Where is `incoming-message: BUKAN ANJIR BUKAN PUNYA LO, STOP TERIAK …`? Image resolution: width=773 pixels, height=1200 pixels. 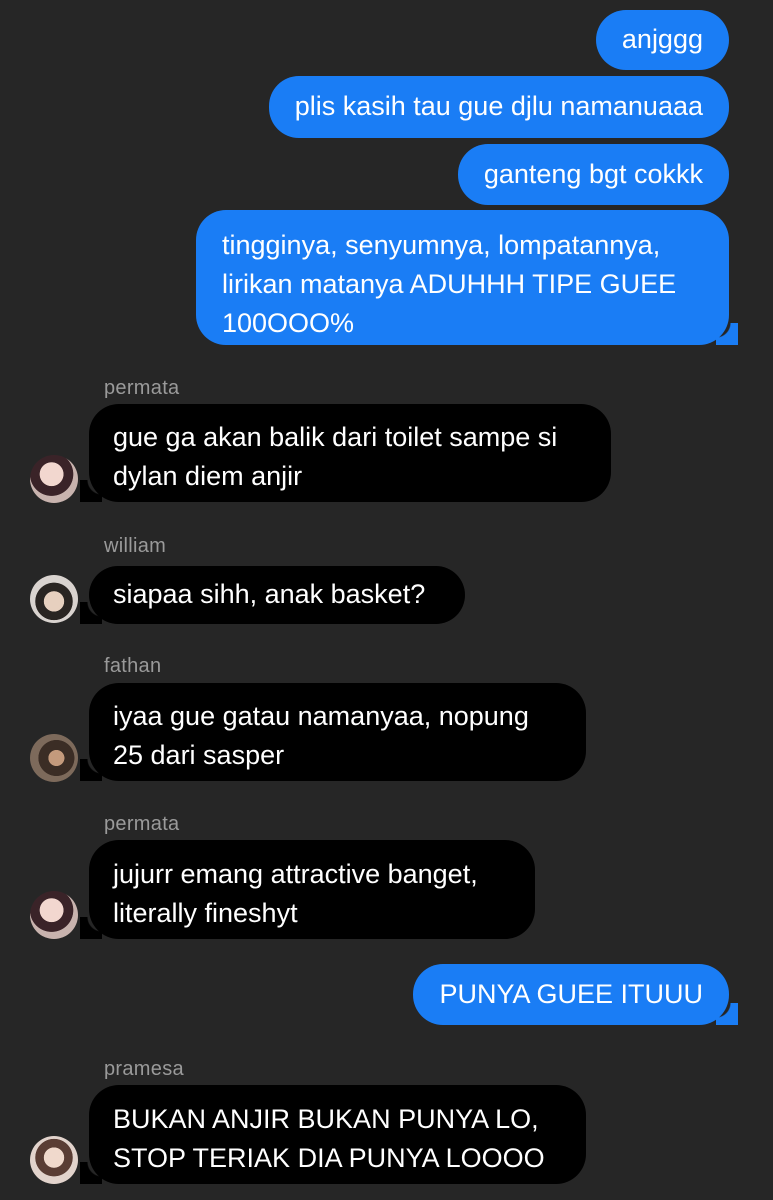
incoming-message: BUKAN ANJIR BUKAN PUNYA LO, STOP TERIAK … is located at coordinates (333, 1134).